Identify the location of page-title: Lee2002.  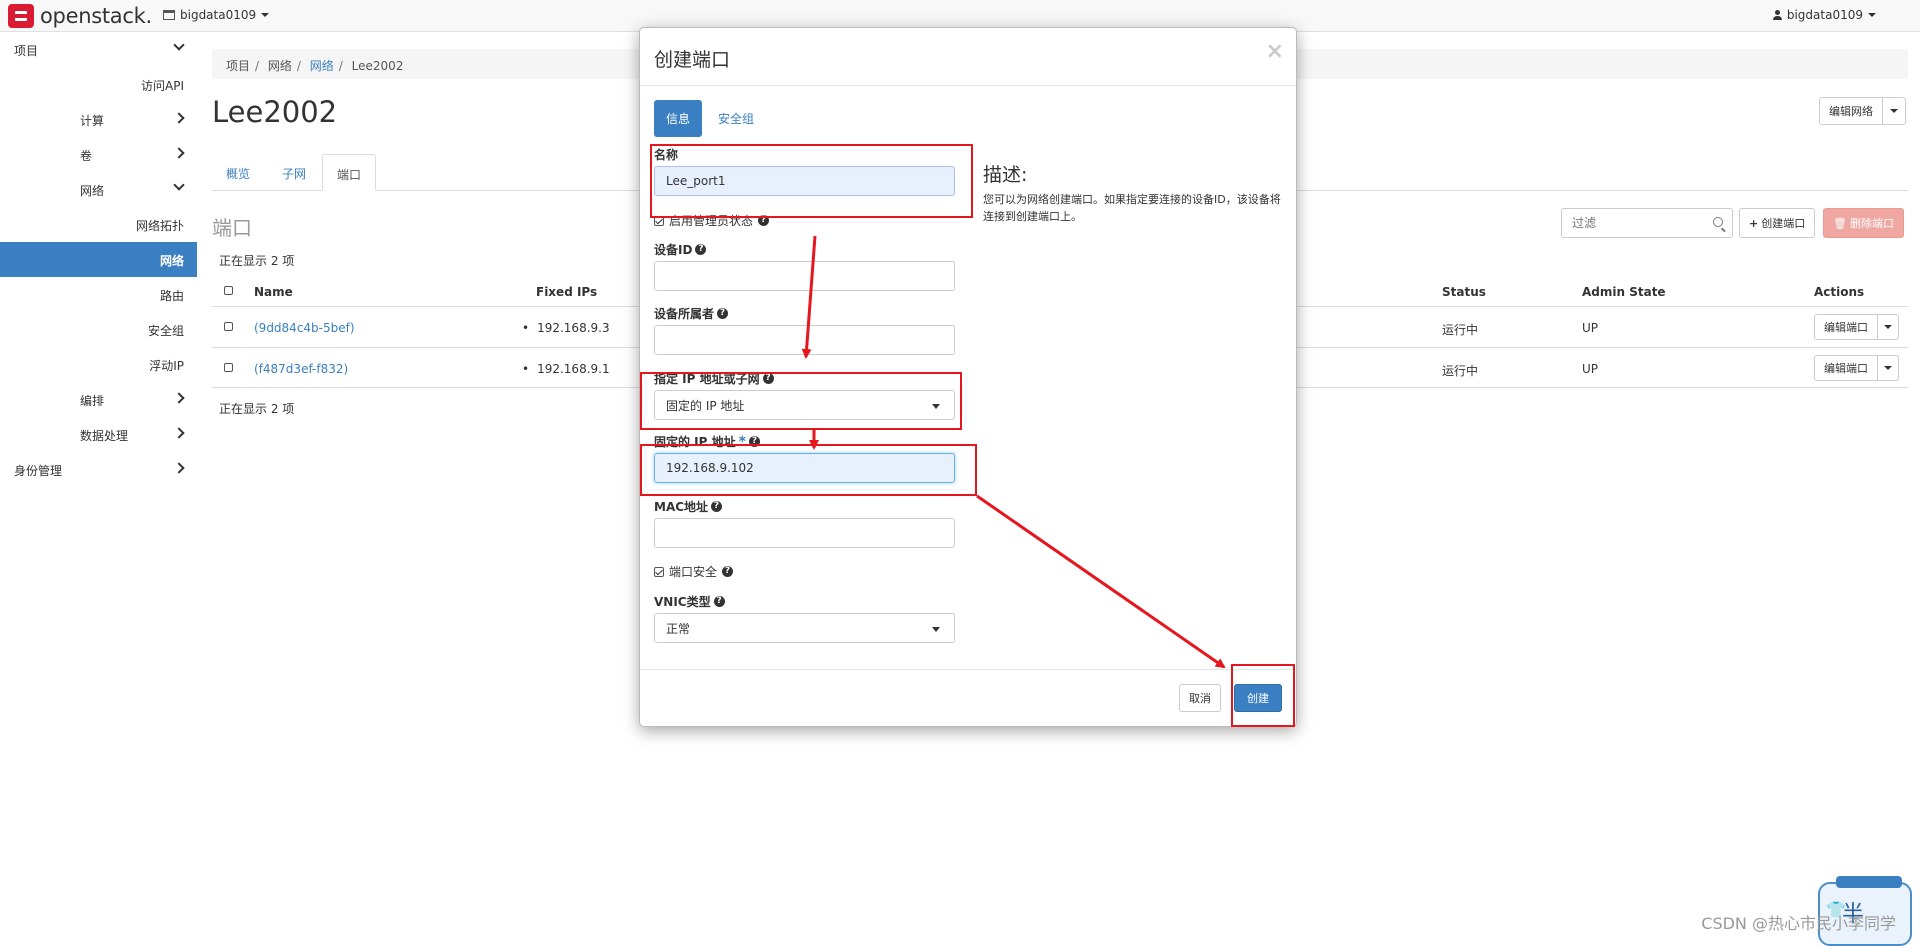
(275, 112).